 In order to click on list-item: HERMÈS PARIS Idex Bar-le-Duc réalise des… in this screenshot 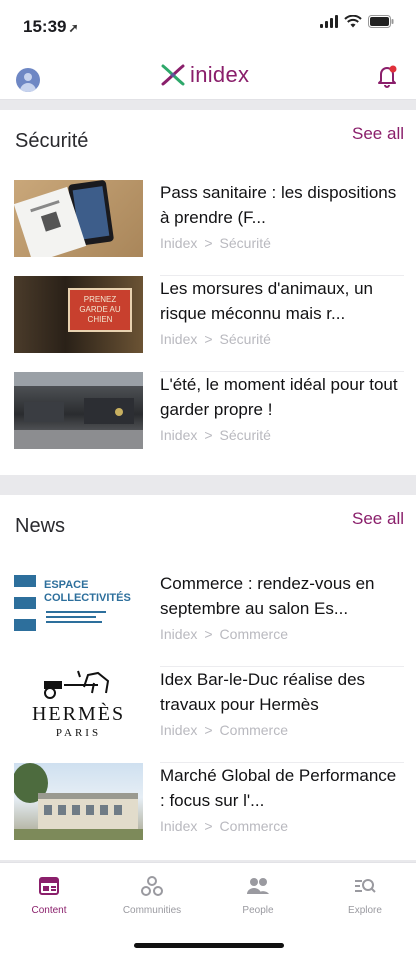, I will do `click(208, 715)`.